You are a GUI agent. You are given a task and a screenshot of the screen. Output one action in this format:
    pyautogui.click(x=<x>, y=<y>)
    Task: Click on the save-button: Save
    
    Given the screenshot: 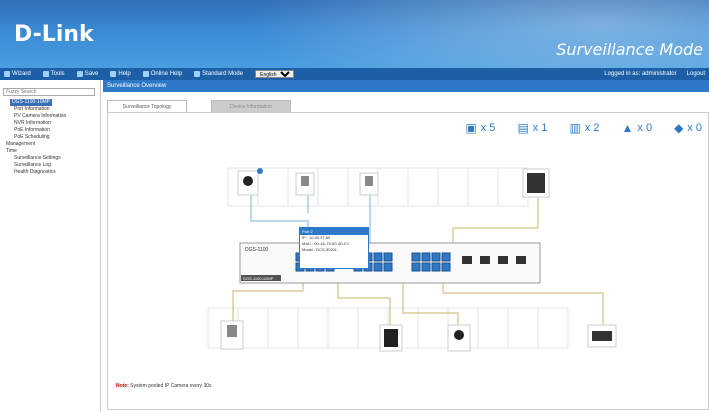 What is the action you would take?
    pyautogui.click(x=85, y=74)
    